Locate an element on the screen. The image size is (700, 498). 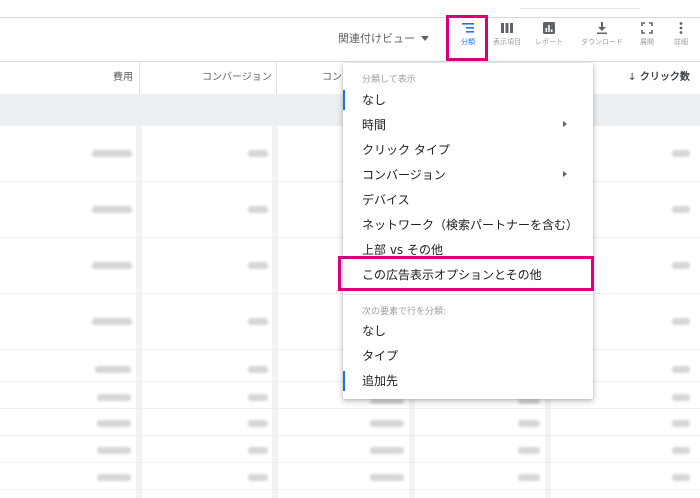
expand-icon is located at coordinates (647, 28).